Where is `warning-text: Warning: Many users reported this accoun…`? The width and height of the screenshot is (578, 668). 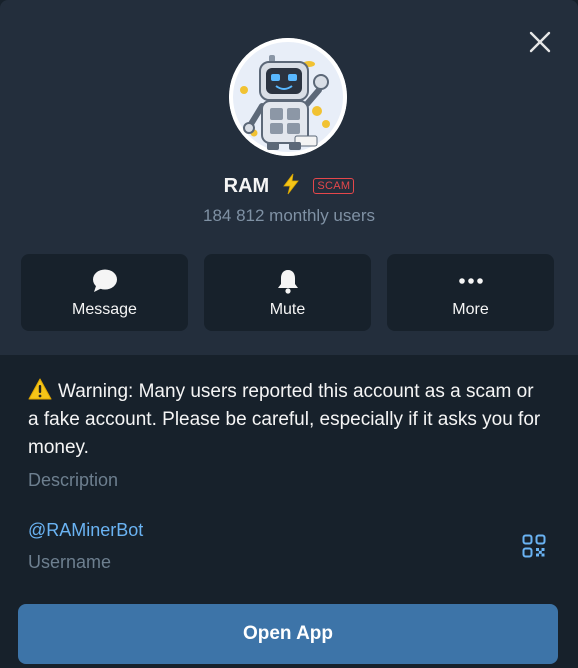
warning-text: Warning: Many users reported this accoun… is located at coordinates (284, 419).